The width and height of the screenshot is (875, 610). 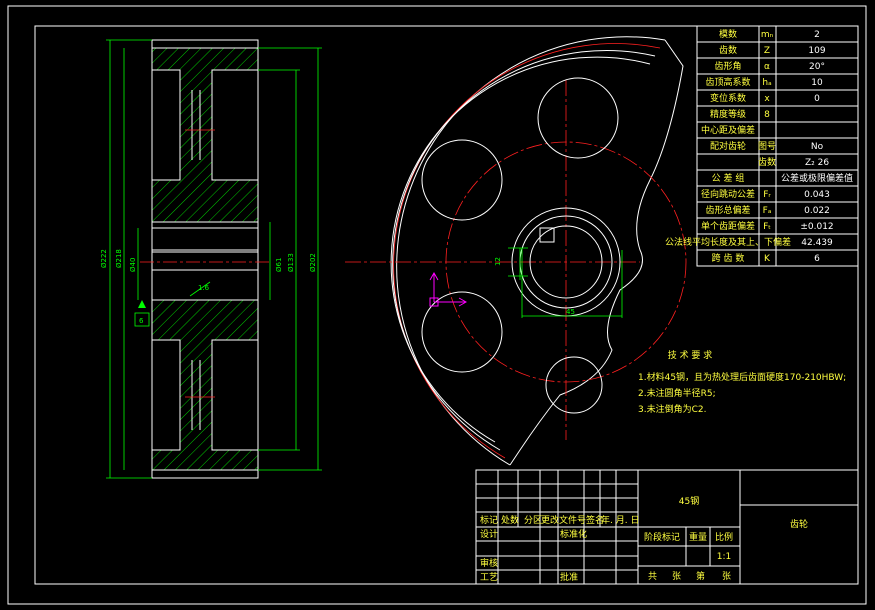 What do you see at coordinates (767, 35) in the screenshot?
I see `param-symbol-0: mₙ` at bounding box center [767, 35].